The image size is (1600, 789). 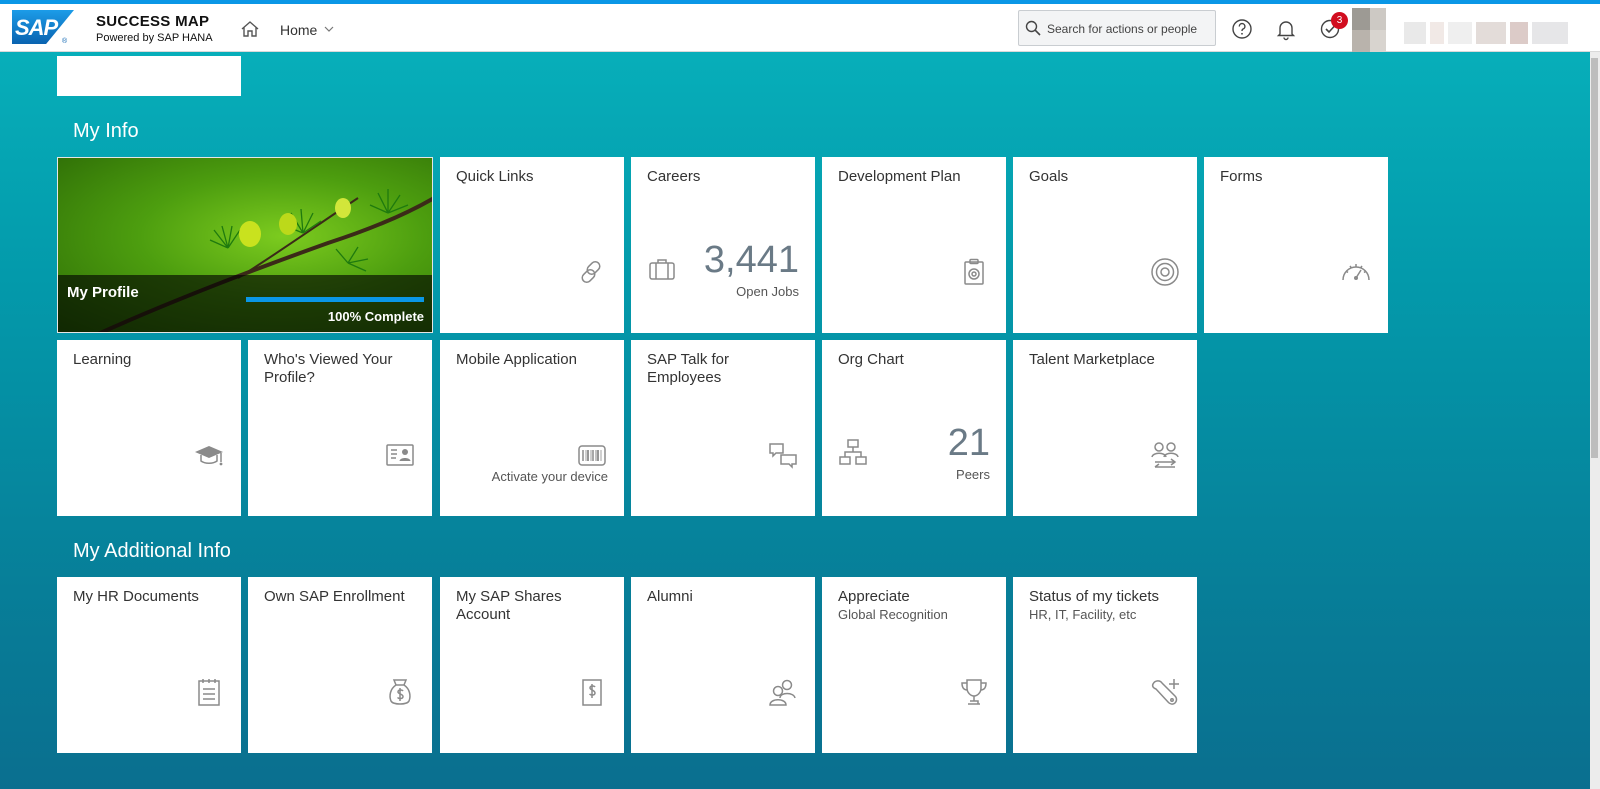 What do you see at coordinates (149, 665) in the screenshot?
I see `tile-my-hr-documents: My HR Documents` at bounding box center [149, 665].